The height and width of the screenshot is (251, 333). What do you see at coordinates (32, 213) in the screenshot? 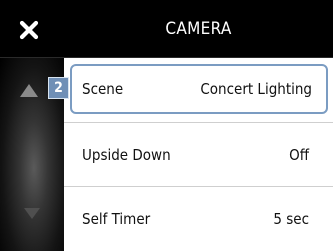
I see `scroll-down-icon` at bounding box center [32, 213].